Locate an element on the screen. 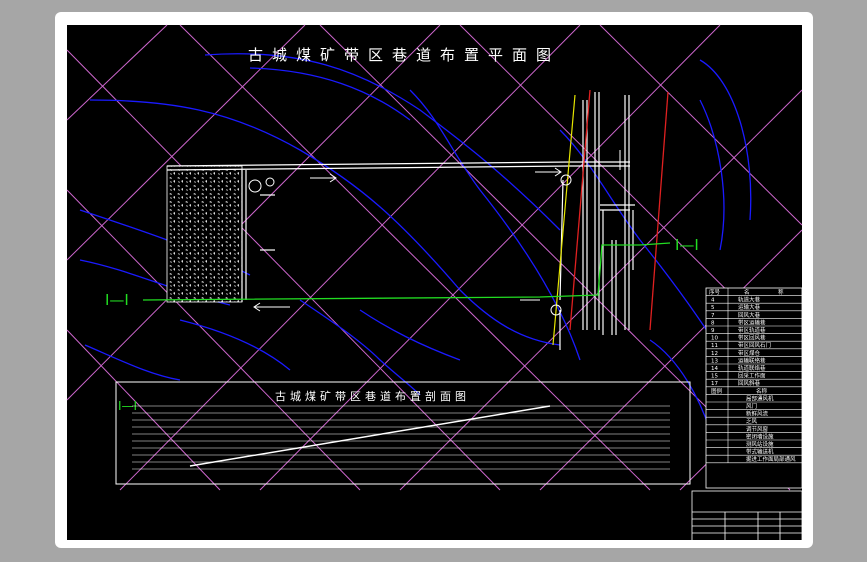 This screenshot has width=867, height=562. title-block is located at coordinates (747, 516).